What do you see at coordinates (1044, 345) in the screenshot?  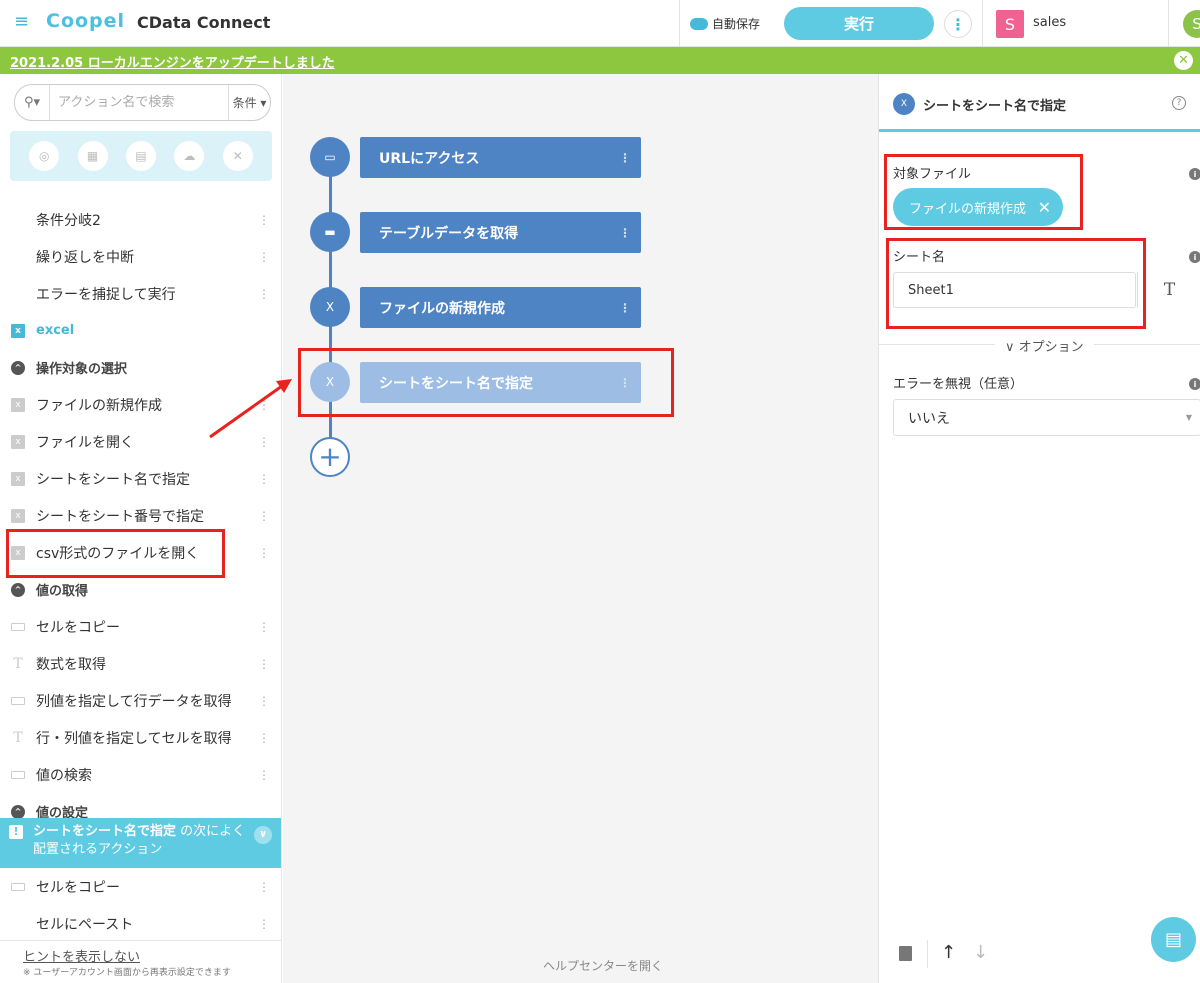 I see `options-toggle: ∨ オプション` at bounding box center [1044, 345].